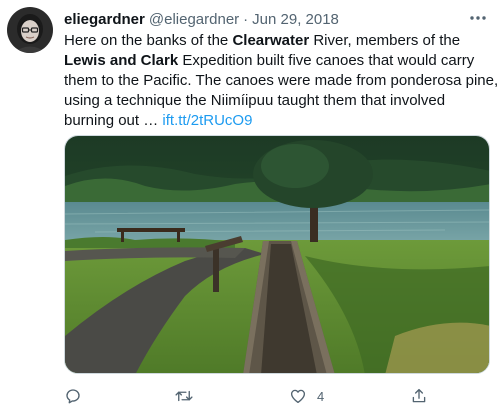 Image resolution: width=500 pixels, height=414 pixels. Describe the element at coordinates (298, 396) in the screenshot. I see `heart-icon` at that location.